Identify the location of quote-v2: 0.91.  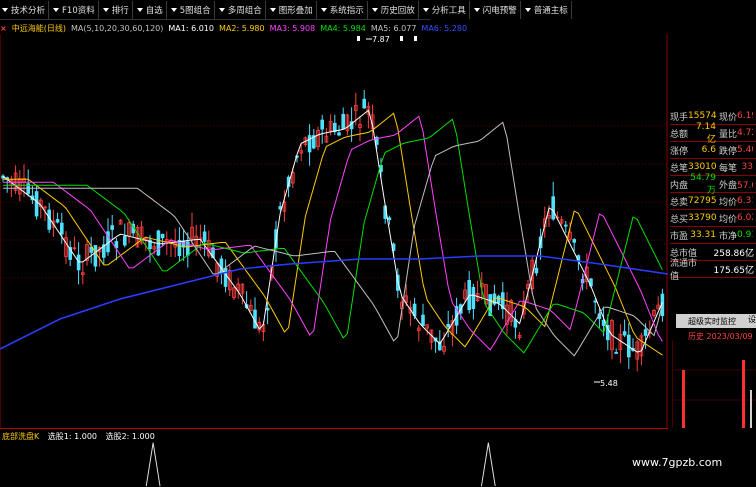
(745, 235).